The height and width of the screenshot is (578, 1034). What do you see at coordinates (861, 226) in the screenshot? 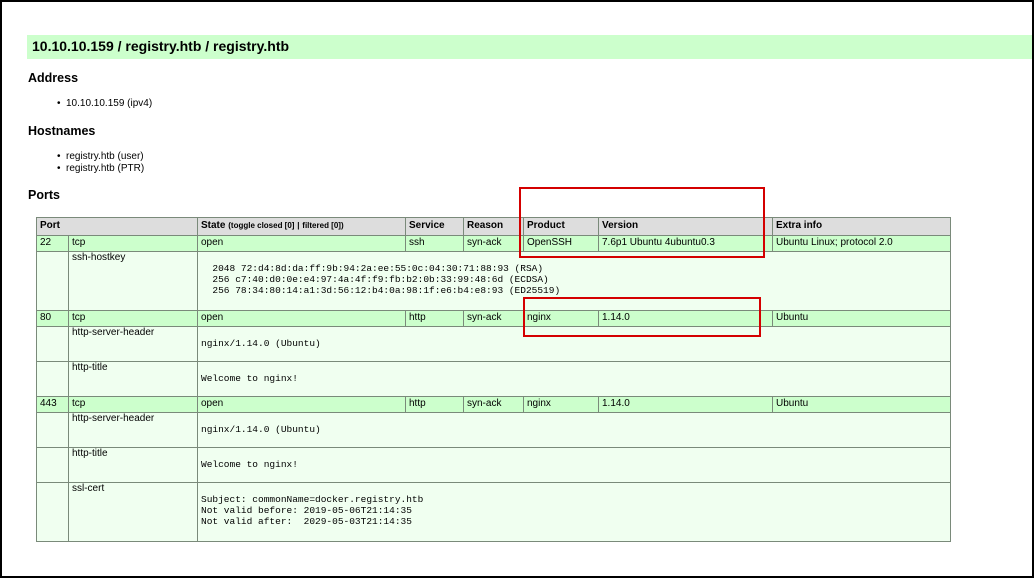
I see `col-header-extra: Extra info` at bounding box center [861, 226].